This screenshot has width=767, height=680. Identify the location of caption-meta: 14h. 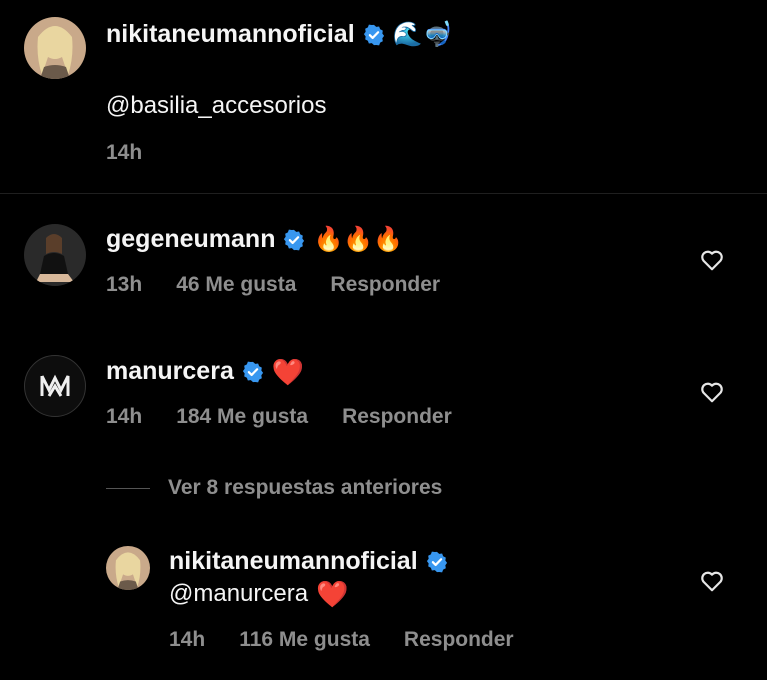
(141, 153).